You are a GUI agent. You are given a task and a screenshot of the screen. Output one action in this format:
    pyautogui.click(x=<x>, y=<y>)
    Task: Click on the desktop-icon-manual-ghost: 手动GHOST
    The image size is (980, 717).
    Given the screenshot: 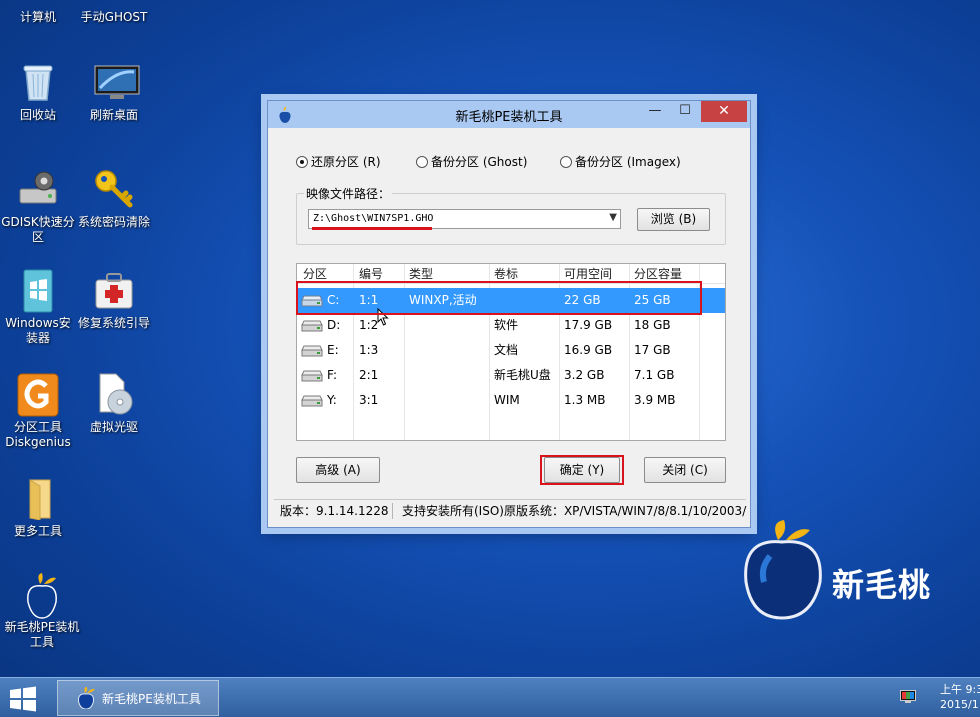 What is the action you would take?
    pyautogui.click(x=114, y=12)
    